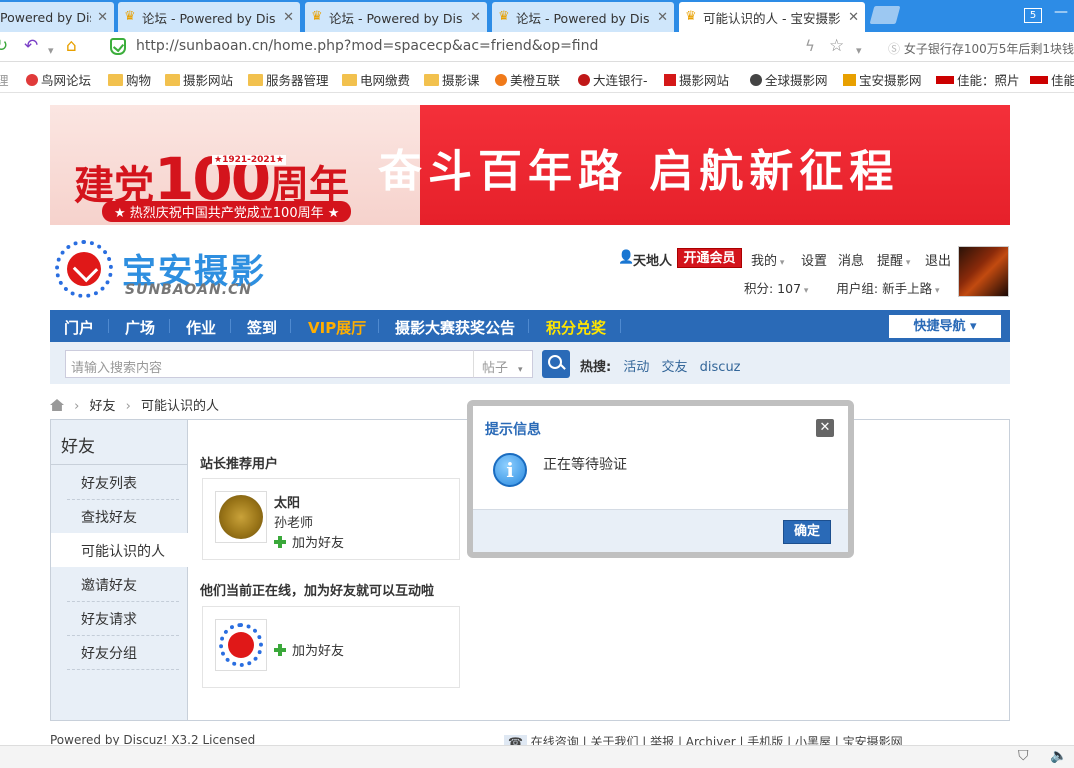 This screenshot has width=1074, height=768. What do you see at coordinates (1052, 79) in the screenshot?
I see `bookmark-item: 佳能` at bounding box center [1052, 79].